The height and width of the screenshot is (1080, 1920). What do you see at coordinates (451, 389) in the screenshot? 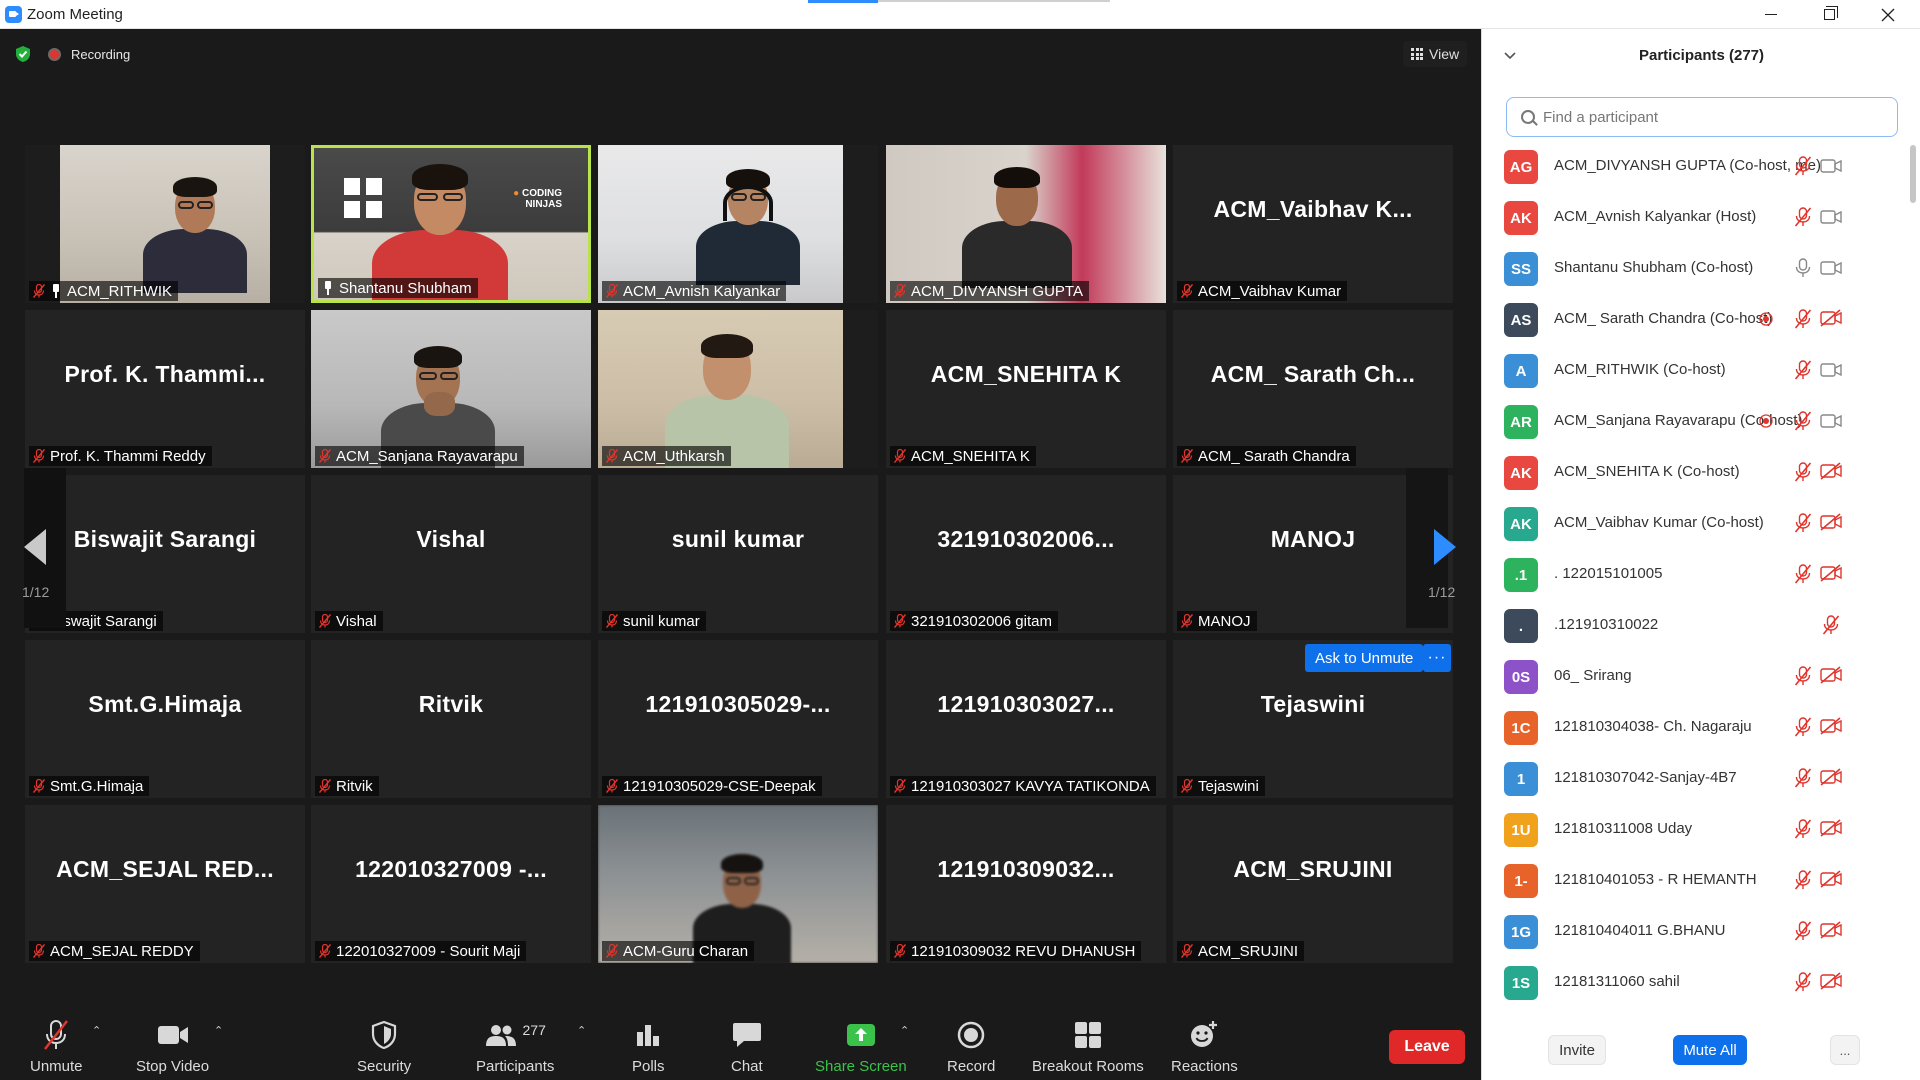
I see `video-tile: ACM_Sanjana Rayavarapu` at bounding box center [451, 389].